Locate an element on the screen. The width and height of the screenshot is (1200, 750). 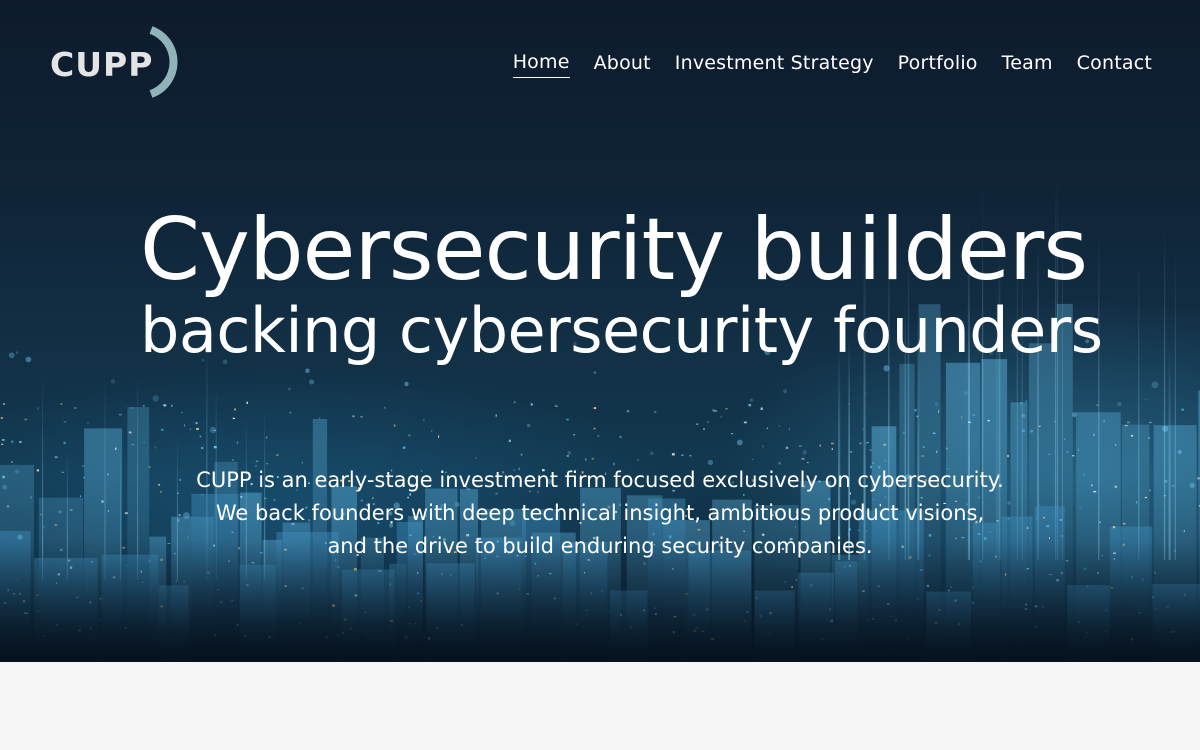
svg-text: CUPP is located at coordinates (101, 64).